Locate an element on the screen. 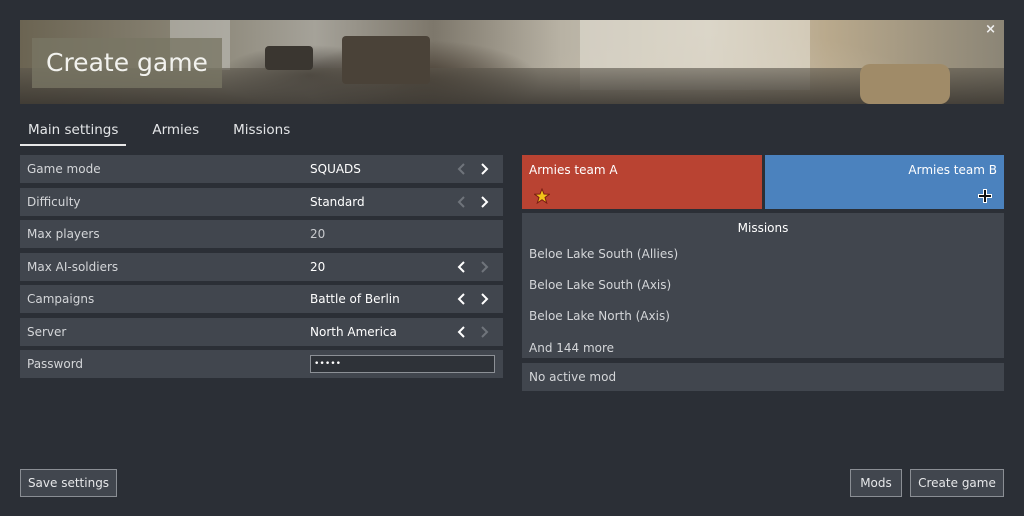 The height and width of the screenshot is (516, 1024). setting-value: North America is located at coordinates (353, 331).